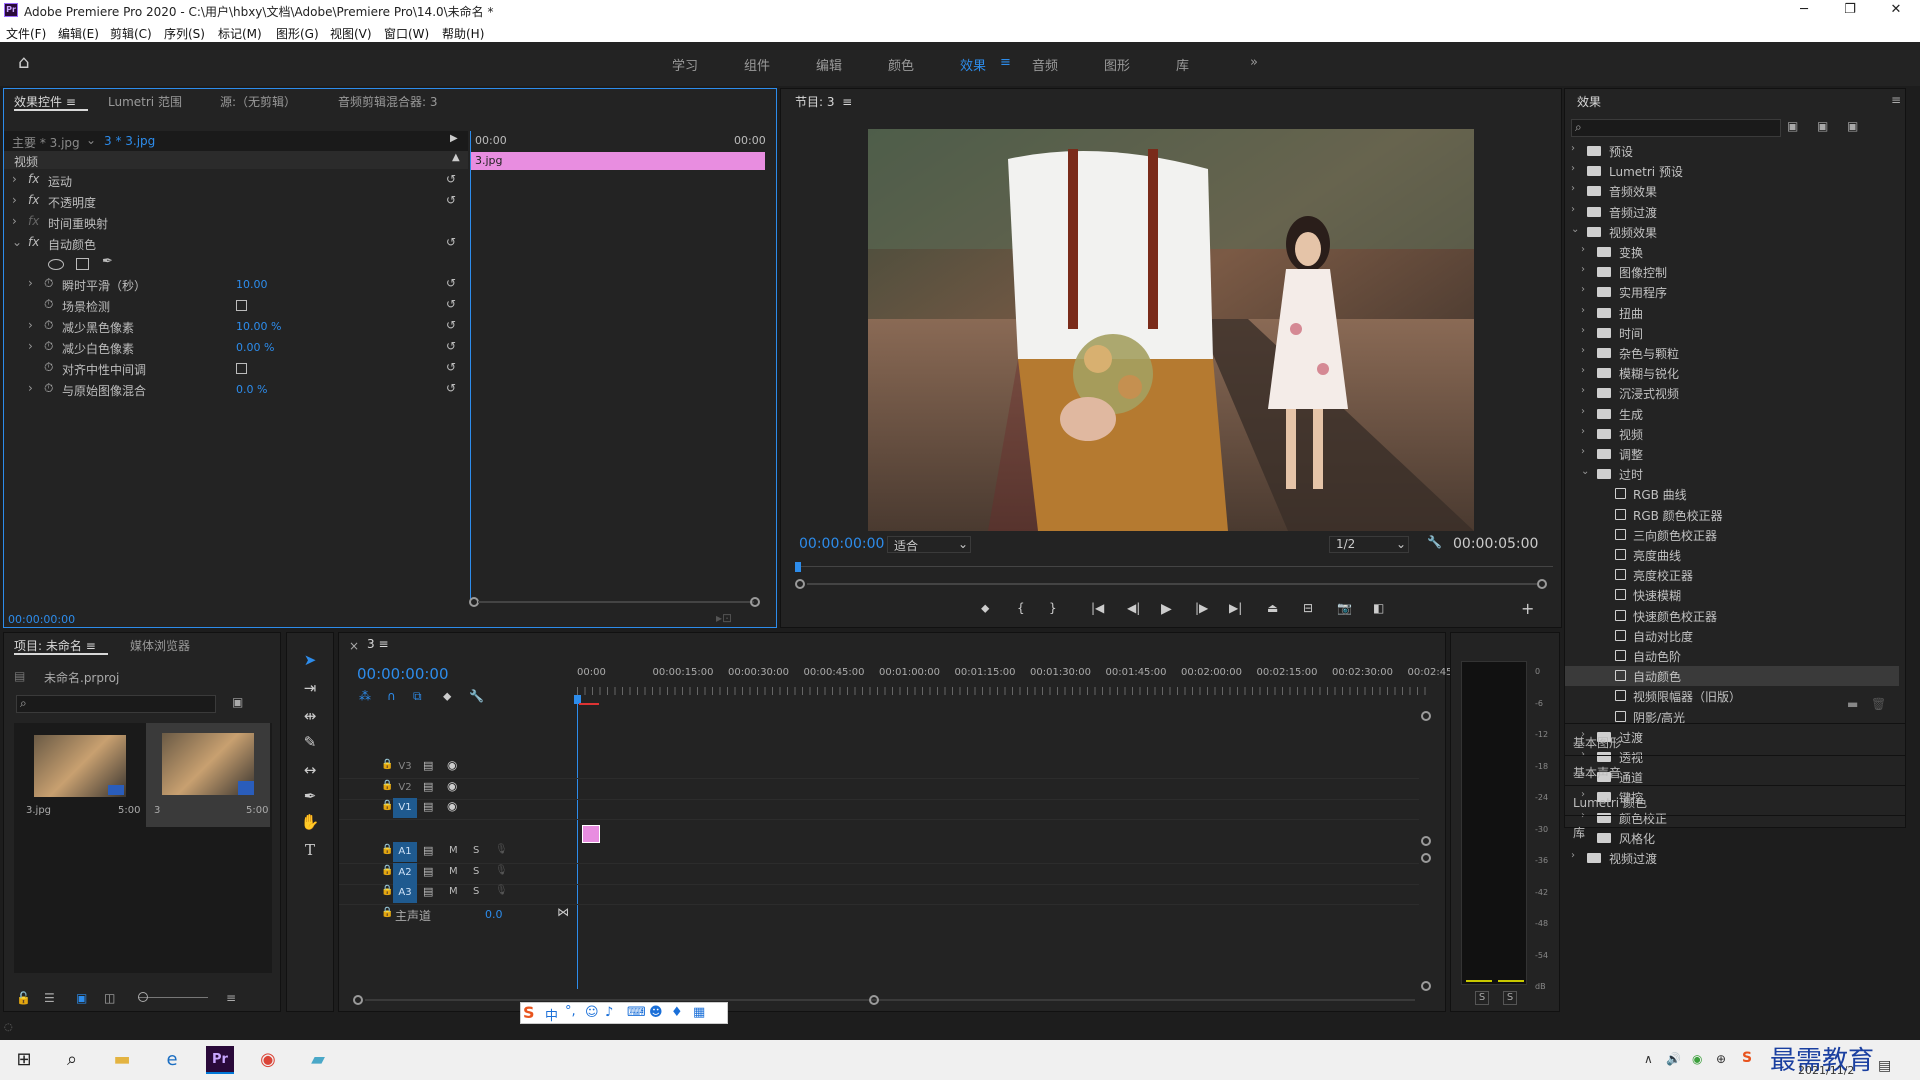 The width and height of the screenshot is (1920, 1080). What do you see at coordinates (1852, 704) in the screenshot?
I see `new-folder-icon: ▬` at bounding box center [1852, 704].